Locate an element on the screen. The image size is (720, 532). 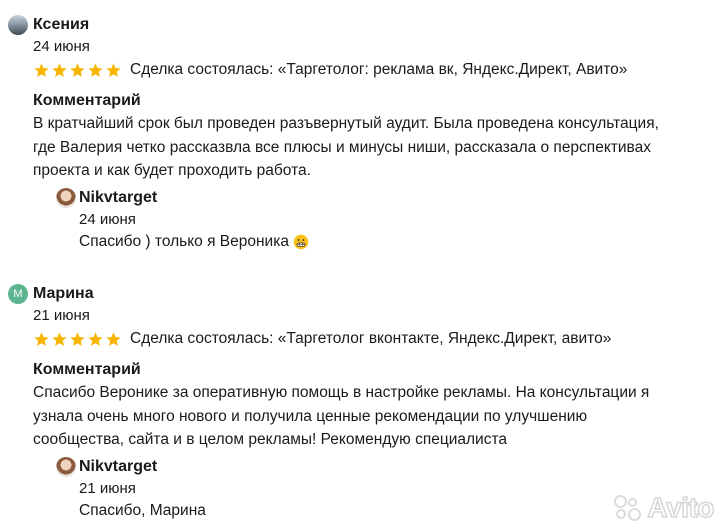
reply-text-content: Спасибо, Марина is located at coordinates (142, 510).